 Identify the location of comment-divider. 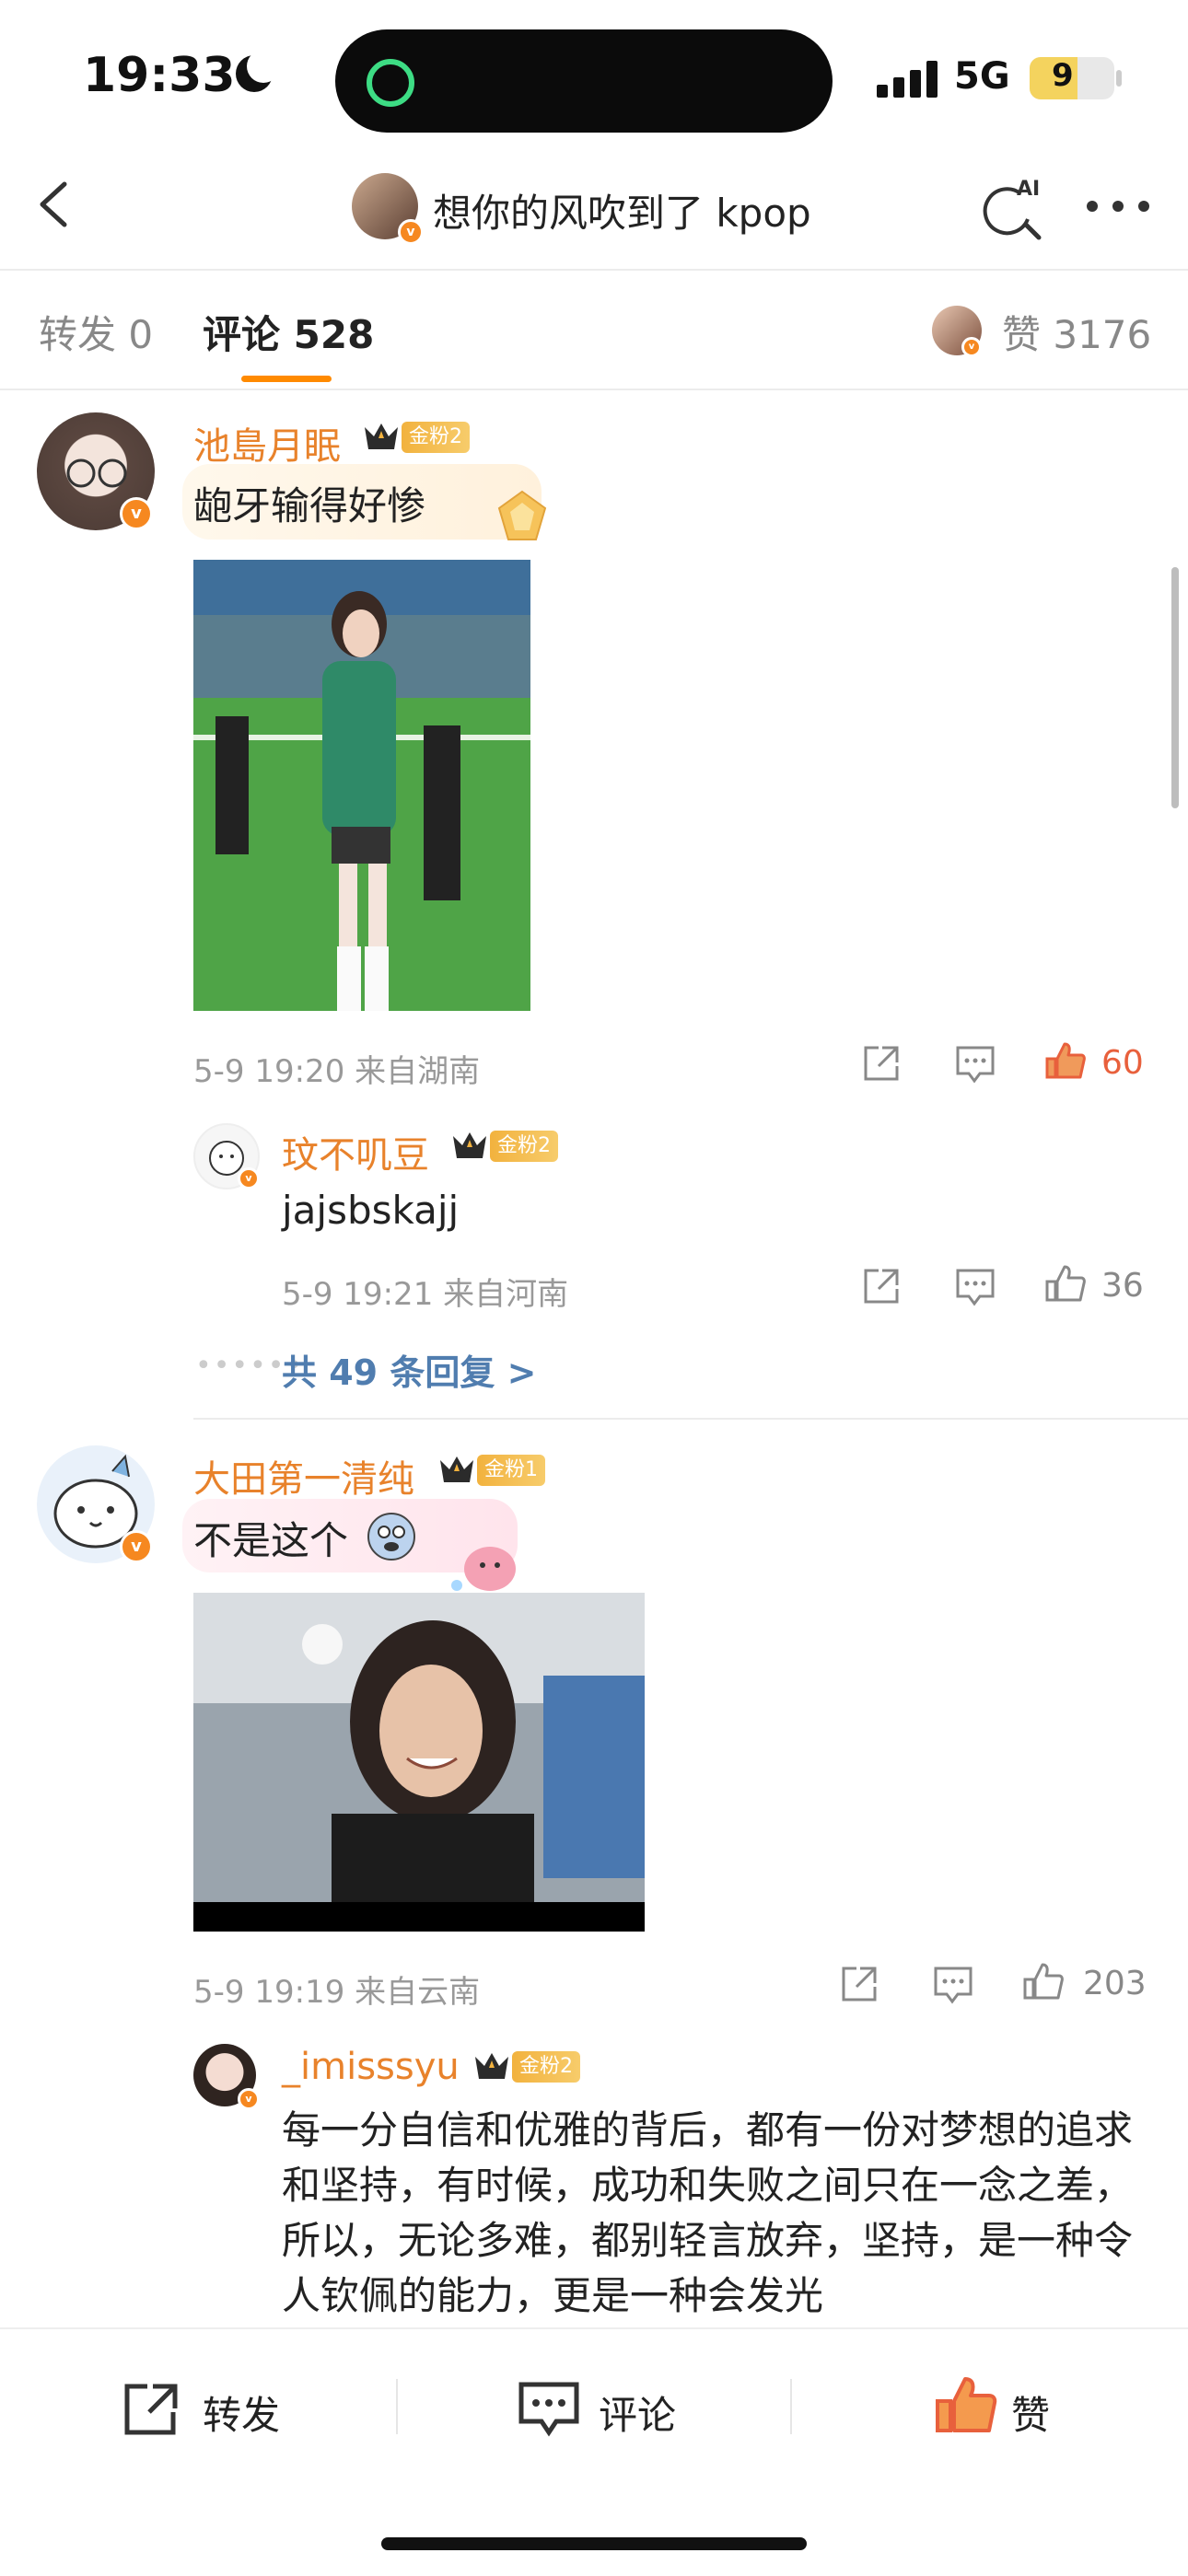
(690, 1419).